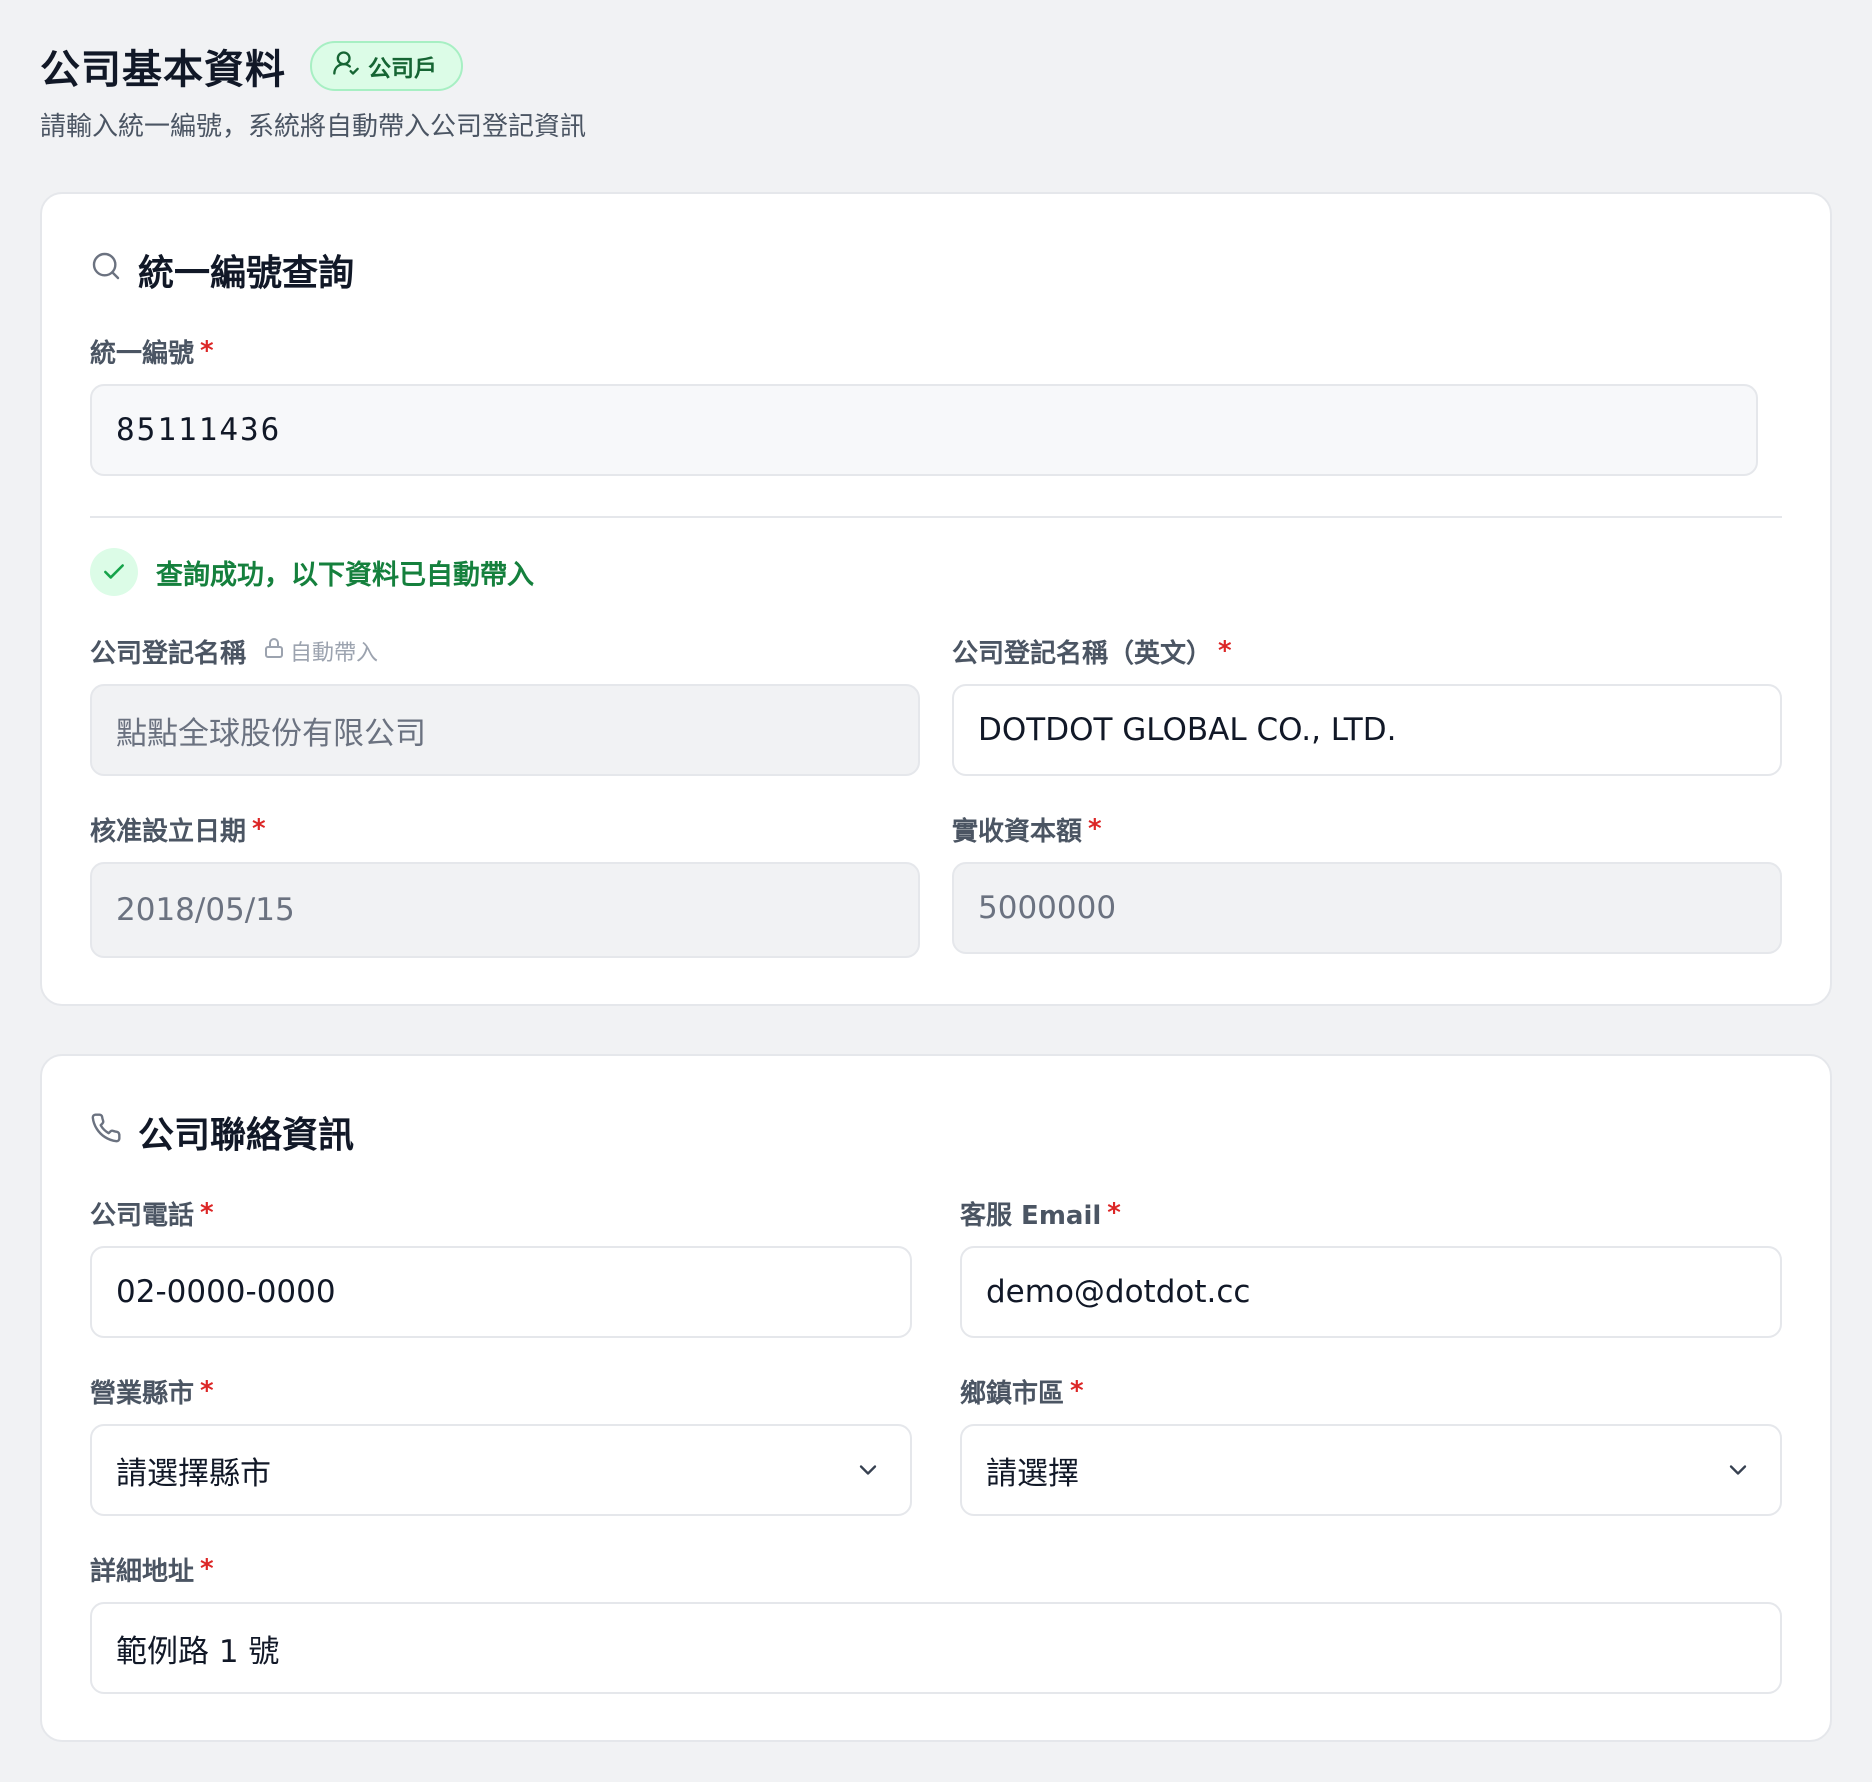 The width and height of the screenshot is (1872, 1782). What do you see at coordinates (936, 517) in the screenshot?
I see `divider` at bounding box center [936, 517].